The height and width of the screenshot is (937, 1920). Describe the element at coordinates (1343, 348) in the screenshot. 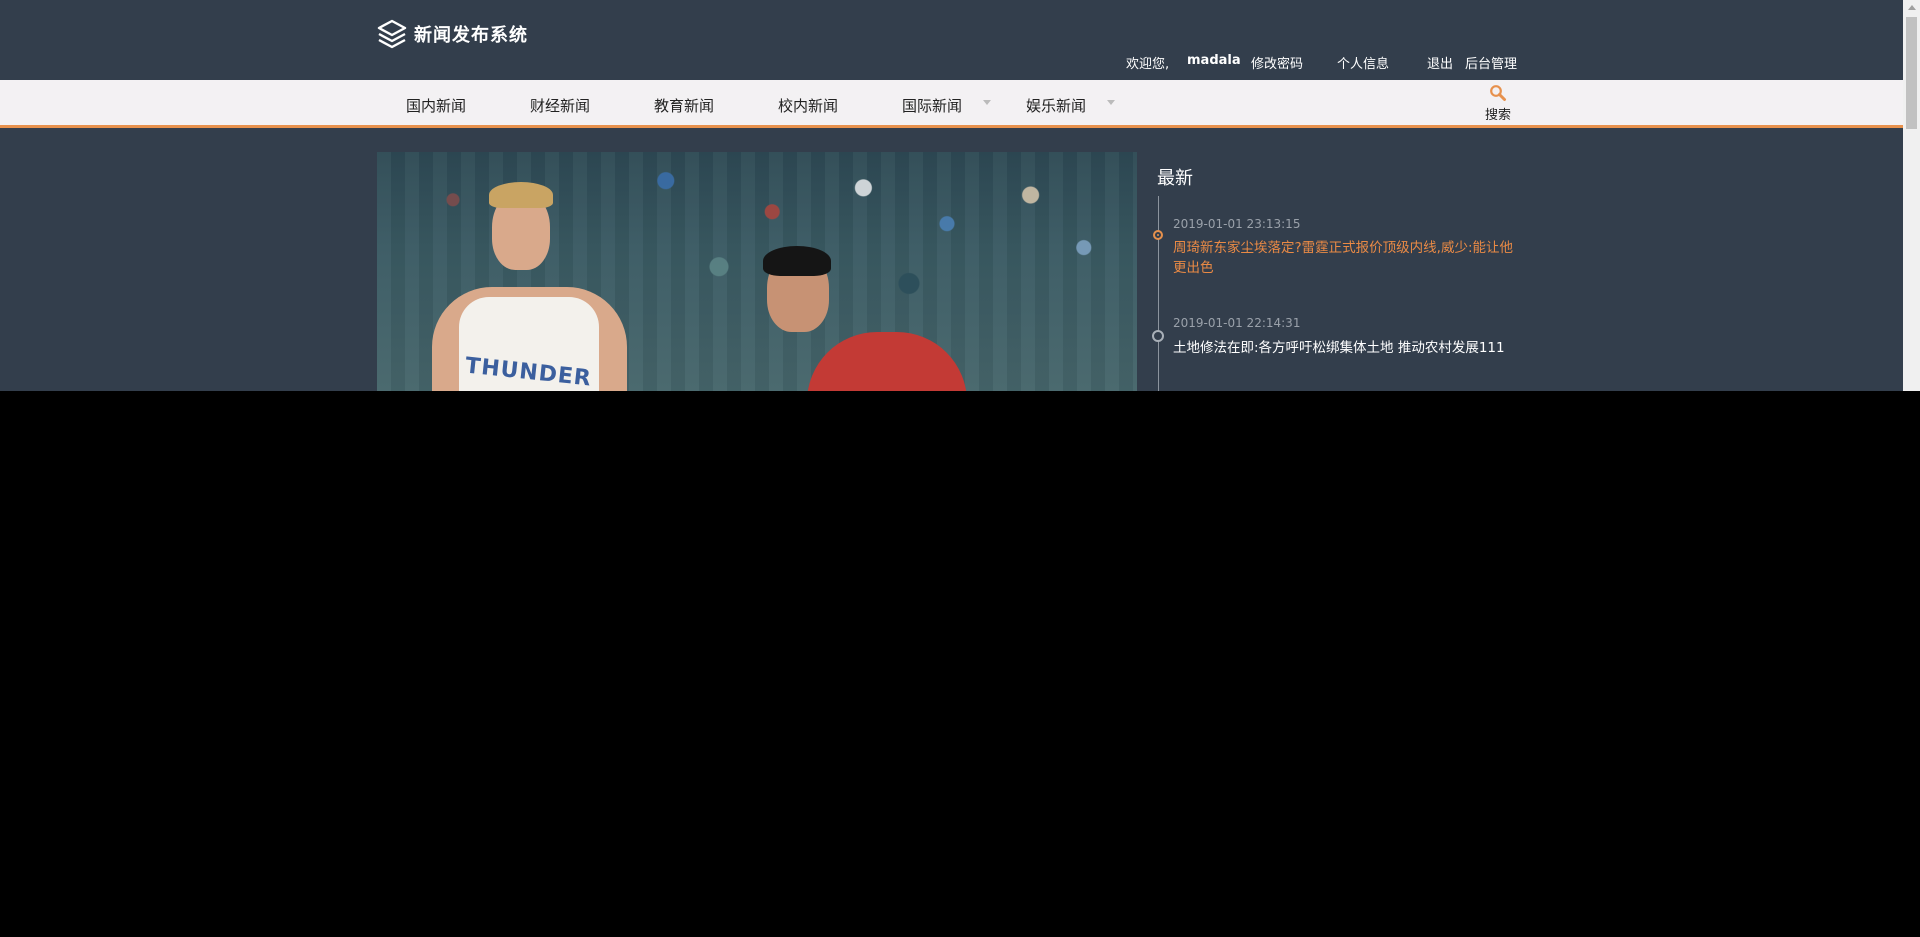

I see `news-title-link: 土地修法在即:各方呼吁松绑集体土地 推动农村发展111` at that location.